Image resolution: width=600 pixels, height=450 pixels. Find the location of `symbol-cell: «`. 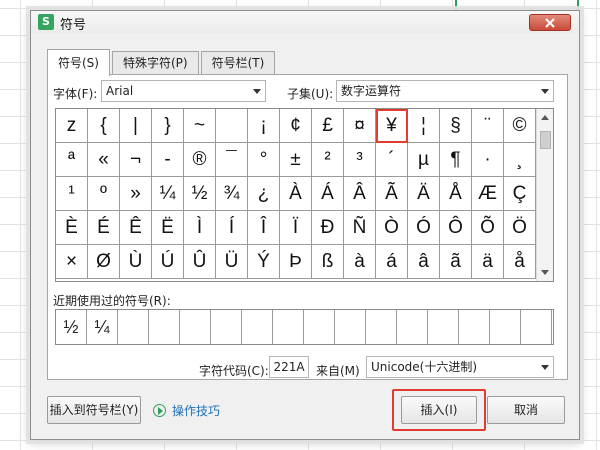

symbol-cell: « is located at coordinates (104, 160).